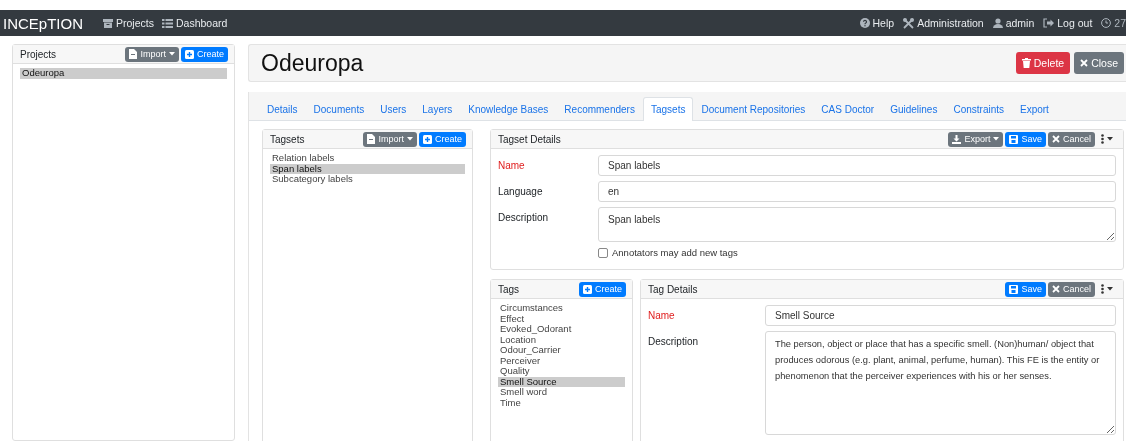 This screenshot has width=1126, height=441. I want to click on help-link: Help, so click(877, 23).